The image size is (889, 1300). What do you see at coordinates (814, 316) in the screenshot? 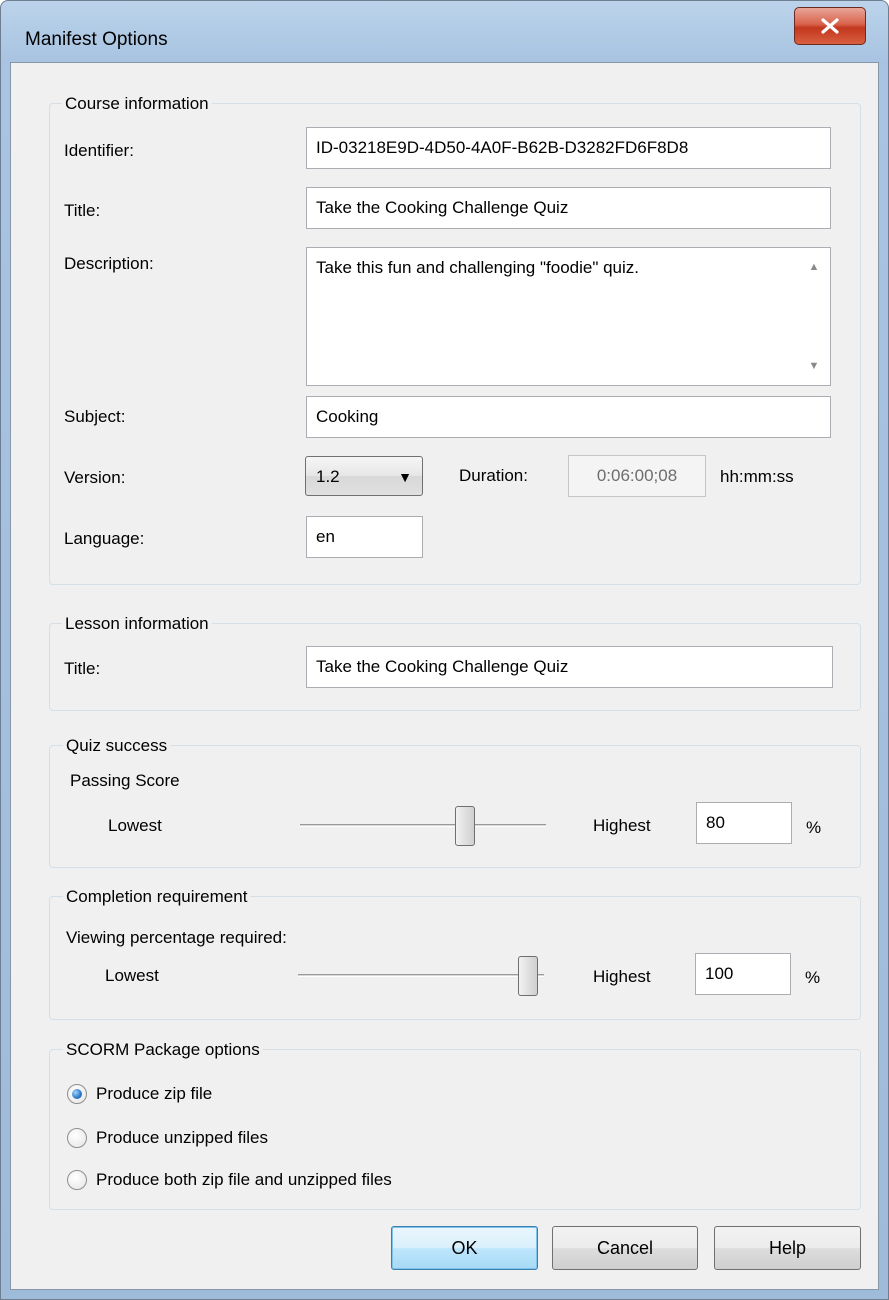
I see `description-scrollbar: ▲ ▼` at bounding box center [814, 316].